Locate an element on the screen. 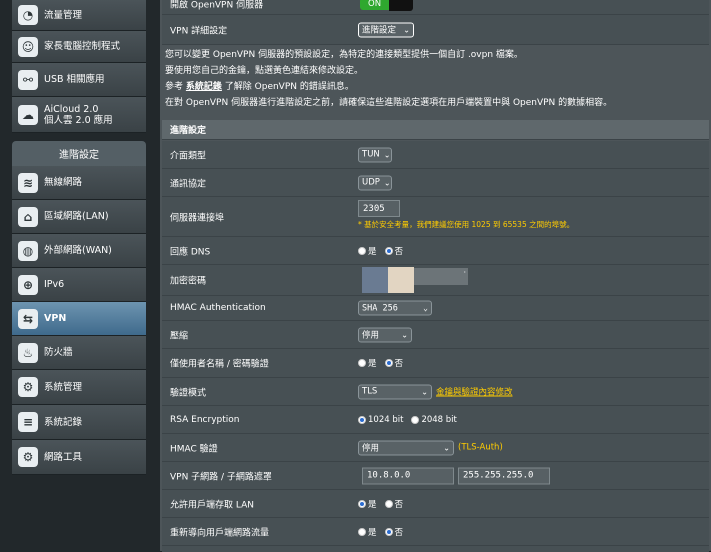  userpass-only-yes: 是 is located at coordinates (367, 363).